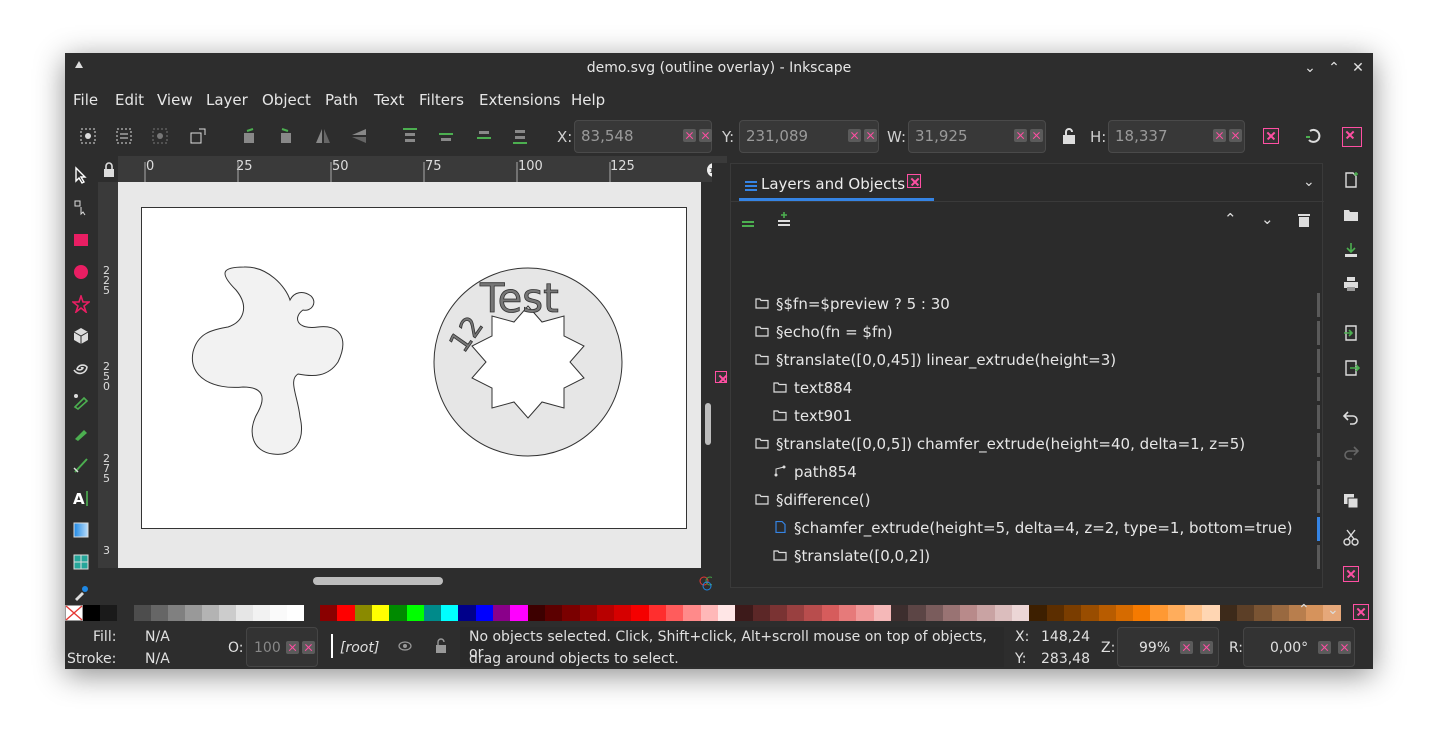  Describe the element at coordinates (1351, 333) in the screenshot. I see `import-icon` at that location.